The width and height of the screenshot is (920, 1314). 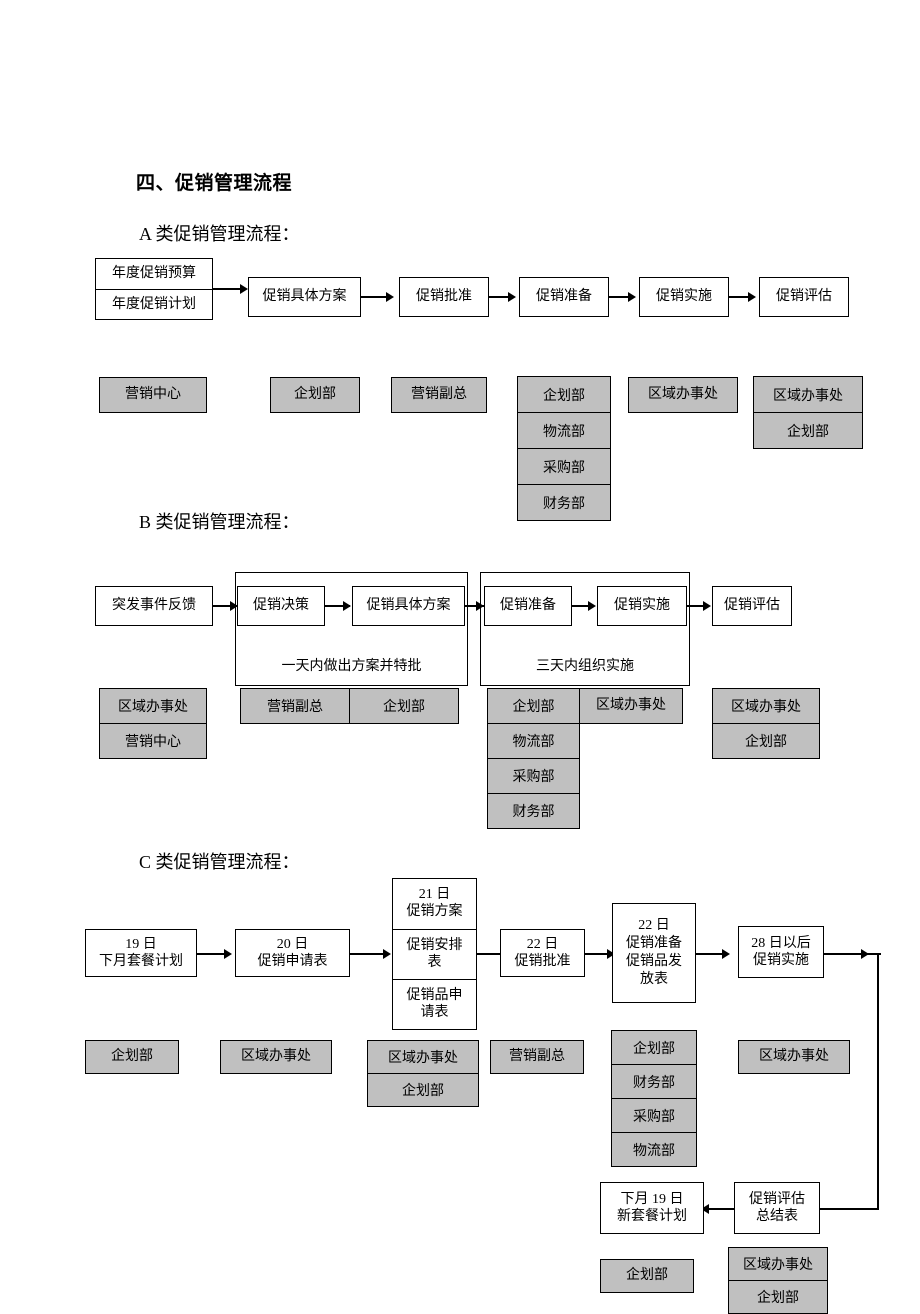 What do you see at coordinates (528, 606) in the screenshot?
I see `flow-b-step-3: 促销准备` at bounding box center [528, 606].